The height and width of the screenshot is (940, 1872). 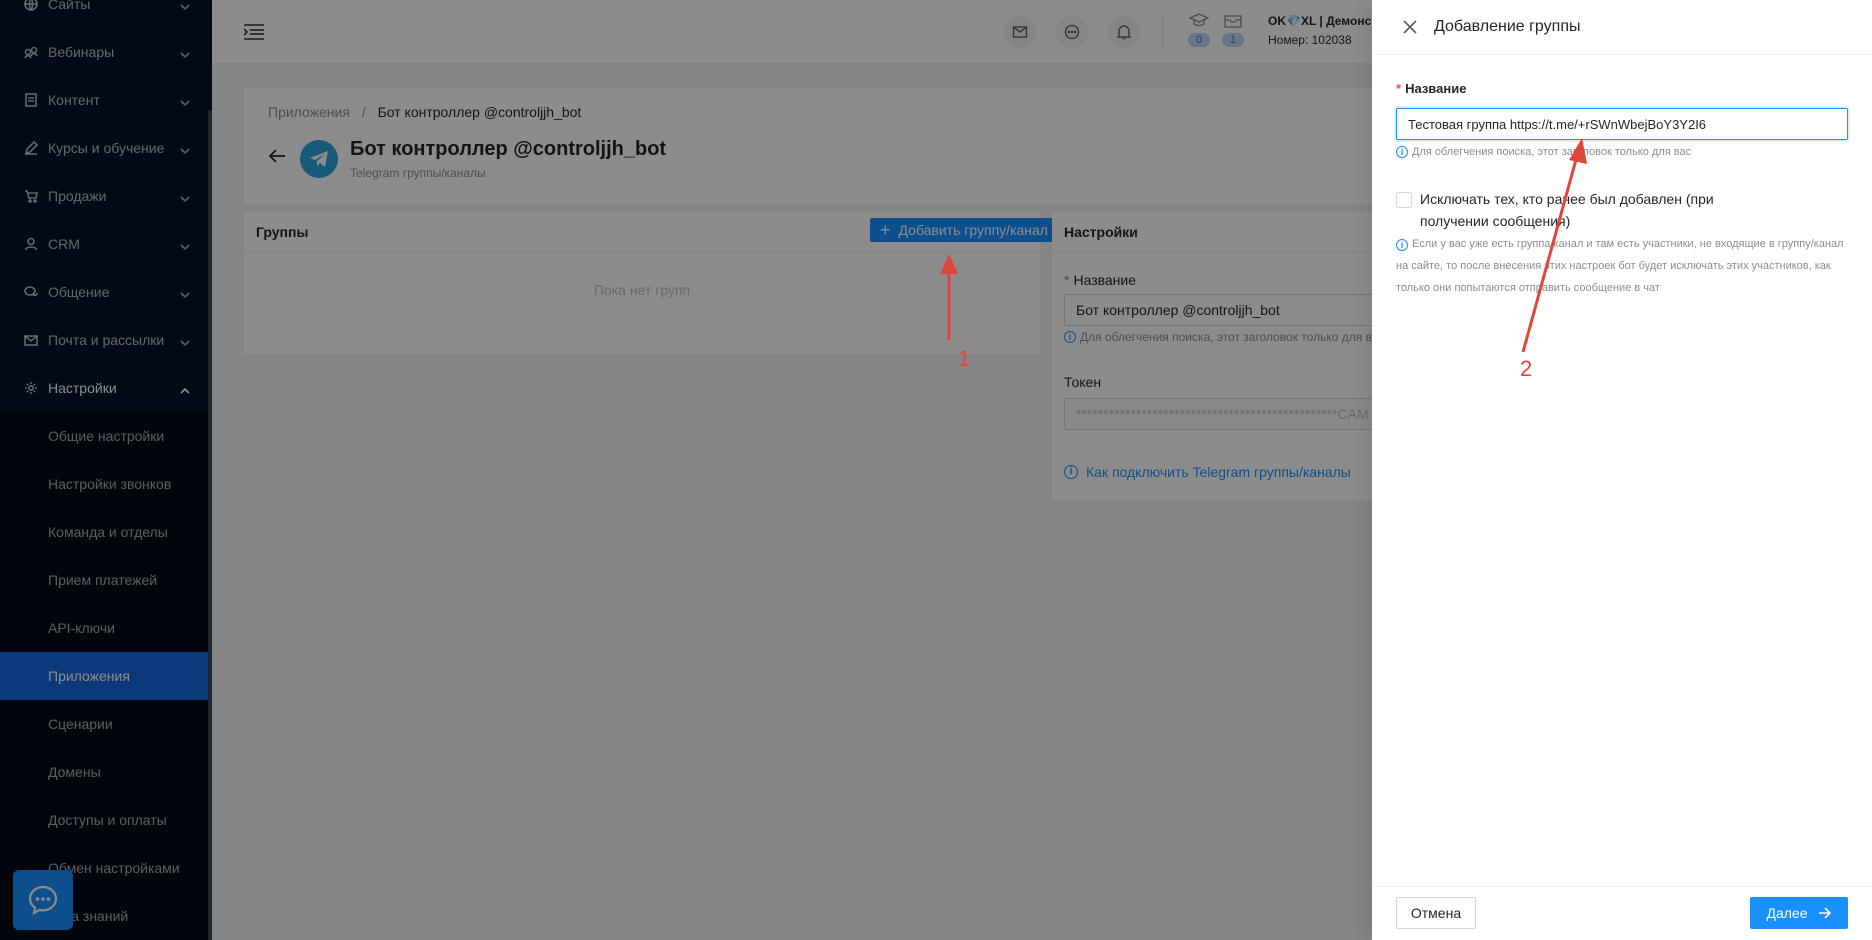 I want to click on arrow-right-icon, so click(x=1824, y=913).